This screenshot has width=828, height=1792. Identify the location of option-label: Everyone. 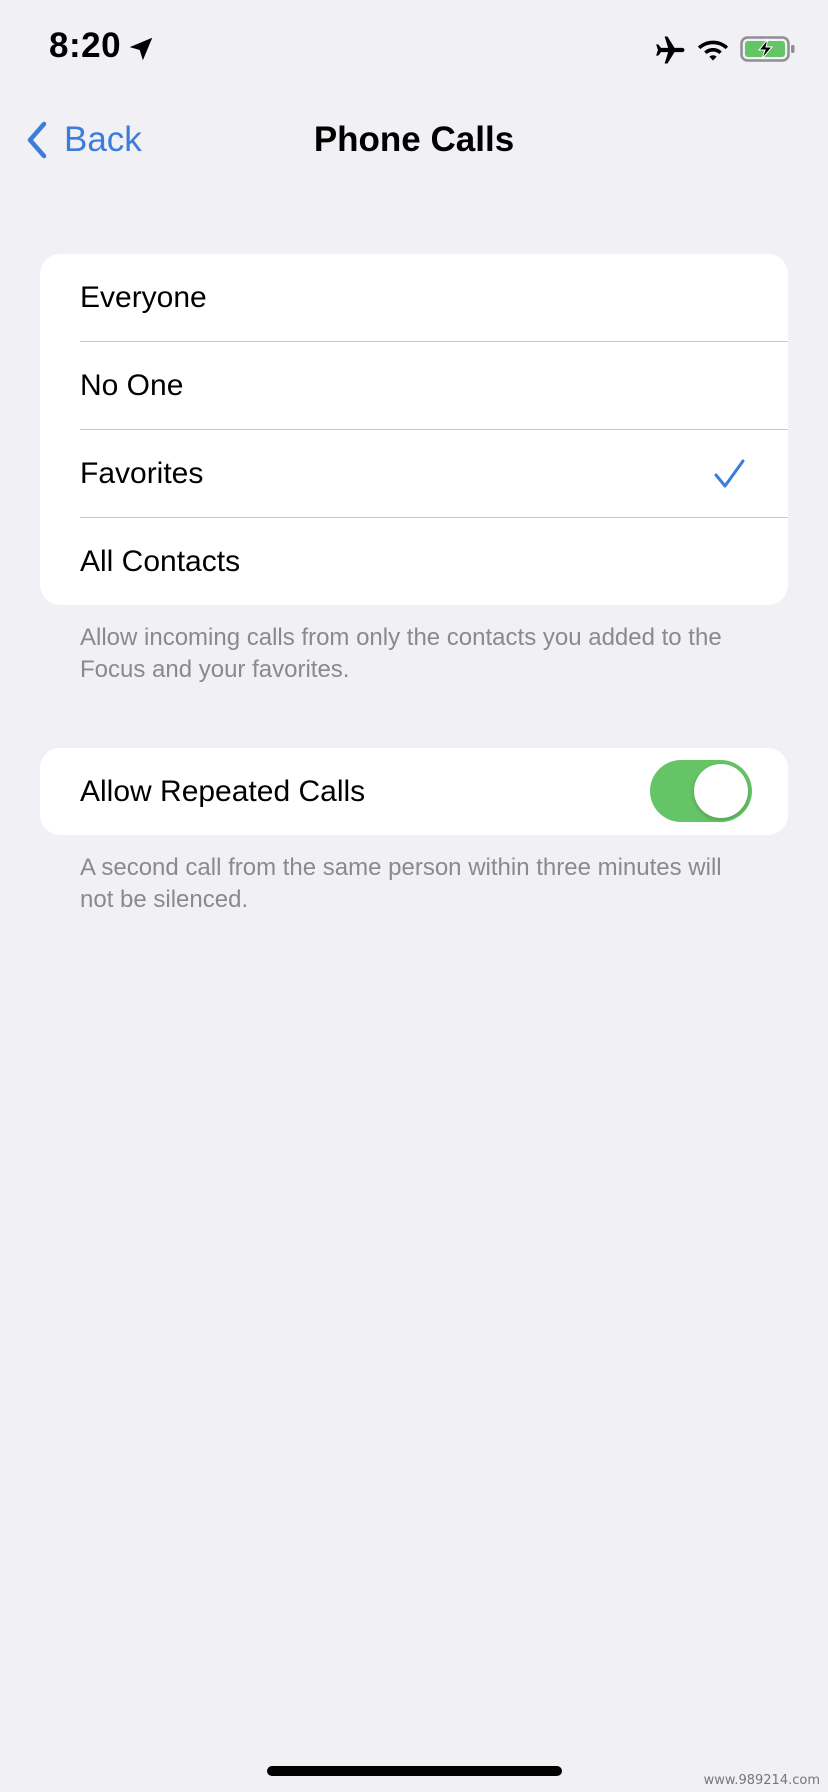
(143, 297).